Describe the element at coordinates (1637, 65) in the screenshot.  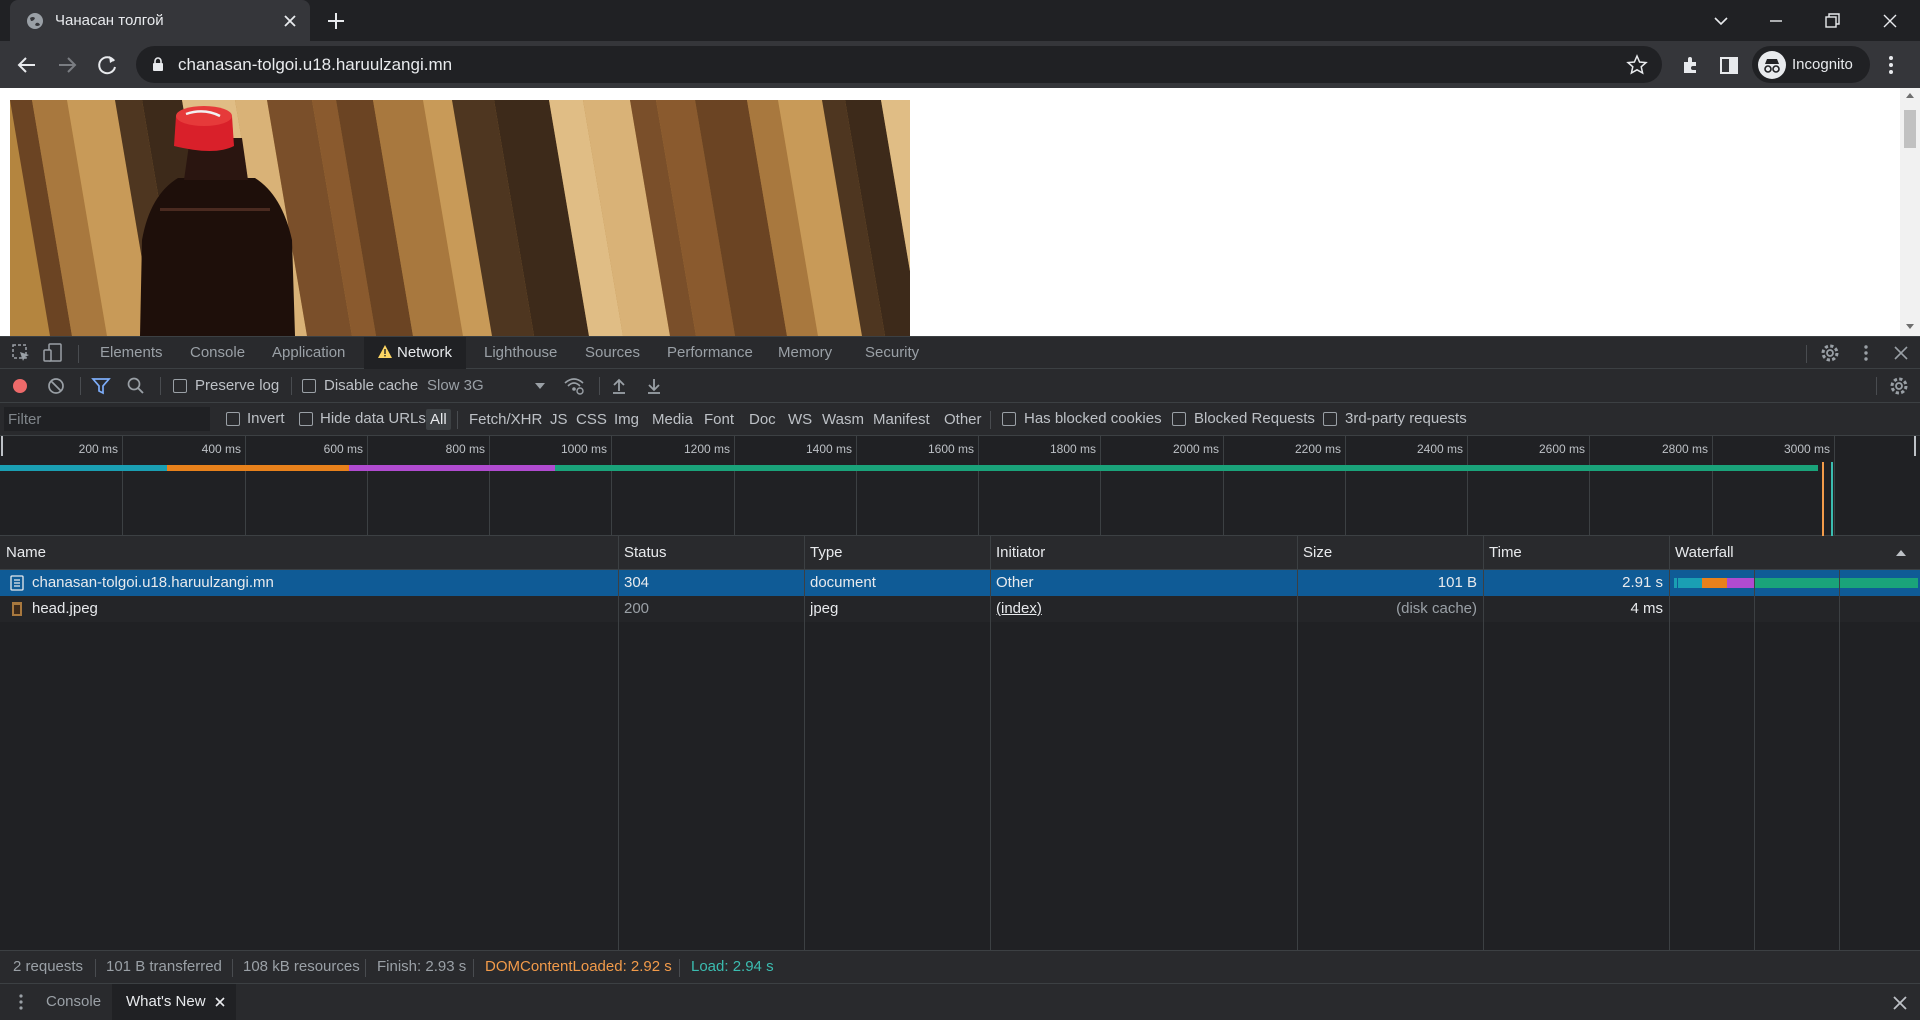
I see `bookmark-star-icon` at that location.